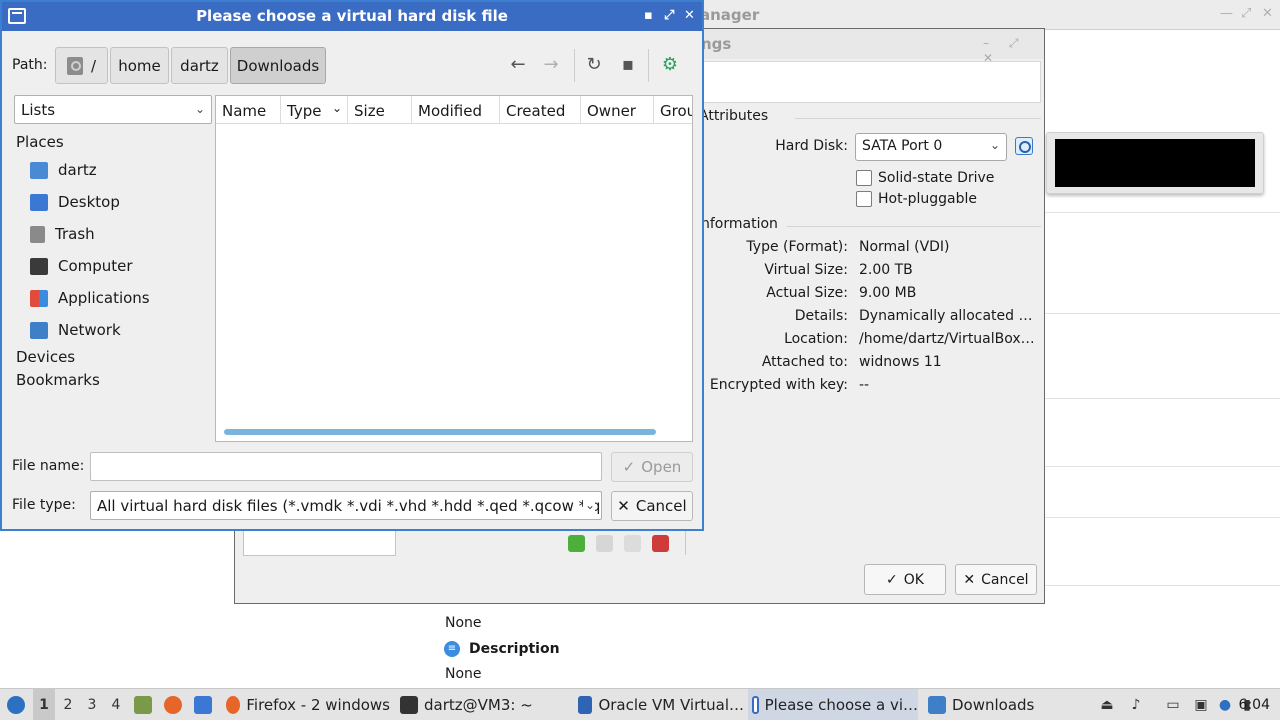 This screenshot has height=720, width=1280. Describe the element at coordinates (1201, 705) in the screenshot. I see `network-status-icon: ▣` at that location.